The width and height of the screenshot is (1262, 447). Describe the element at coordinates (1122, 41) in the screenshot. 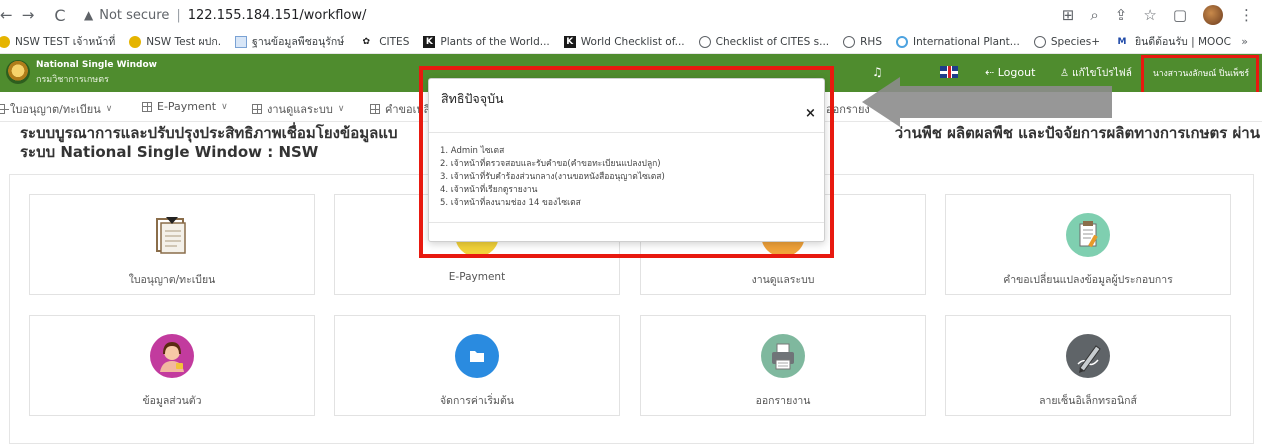

I see `bookmark-icon-mooc: M` at that location.